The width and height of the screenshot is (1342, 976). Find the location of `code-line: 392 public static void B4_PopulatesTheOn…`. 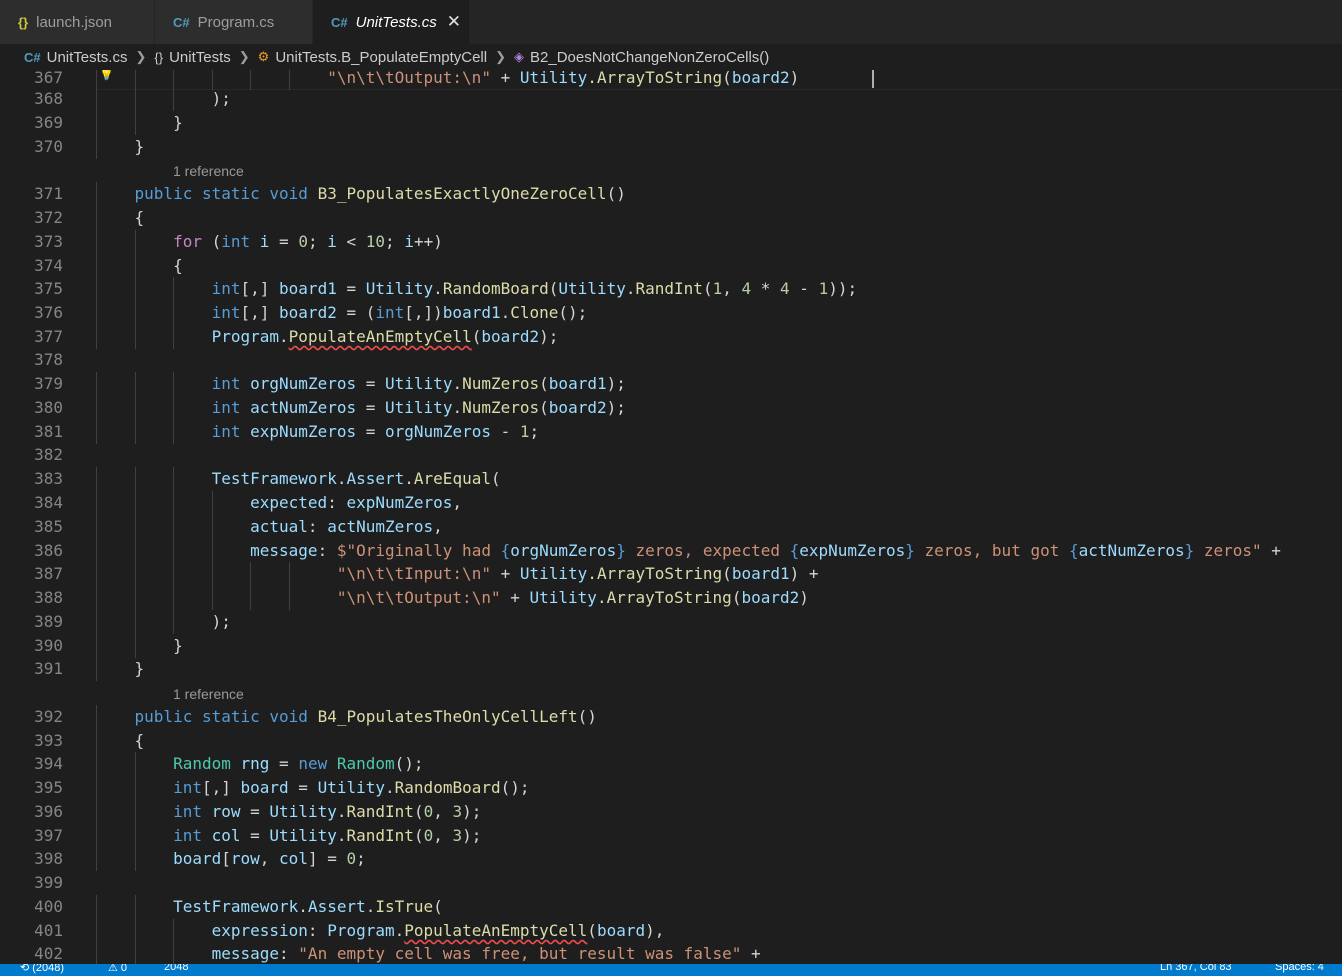

code-line: 392 public static void B4_PopulatesTheOn… is located at coordinates (671, 717).